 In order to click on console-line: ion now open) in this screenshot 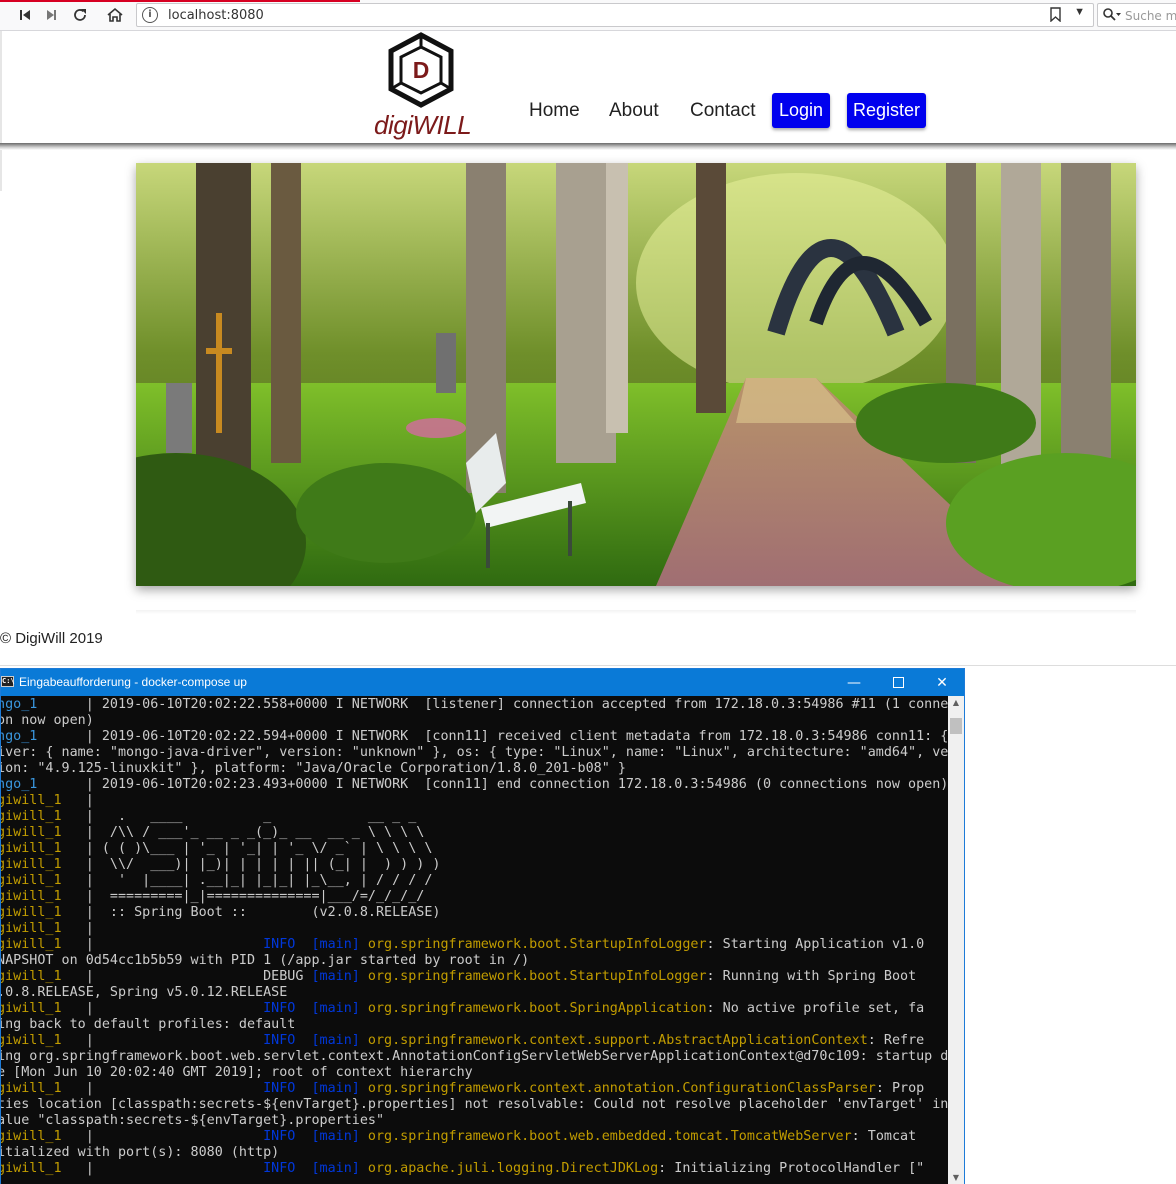, I will do `click(474, 721)`.